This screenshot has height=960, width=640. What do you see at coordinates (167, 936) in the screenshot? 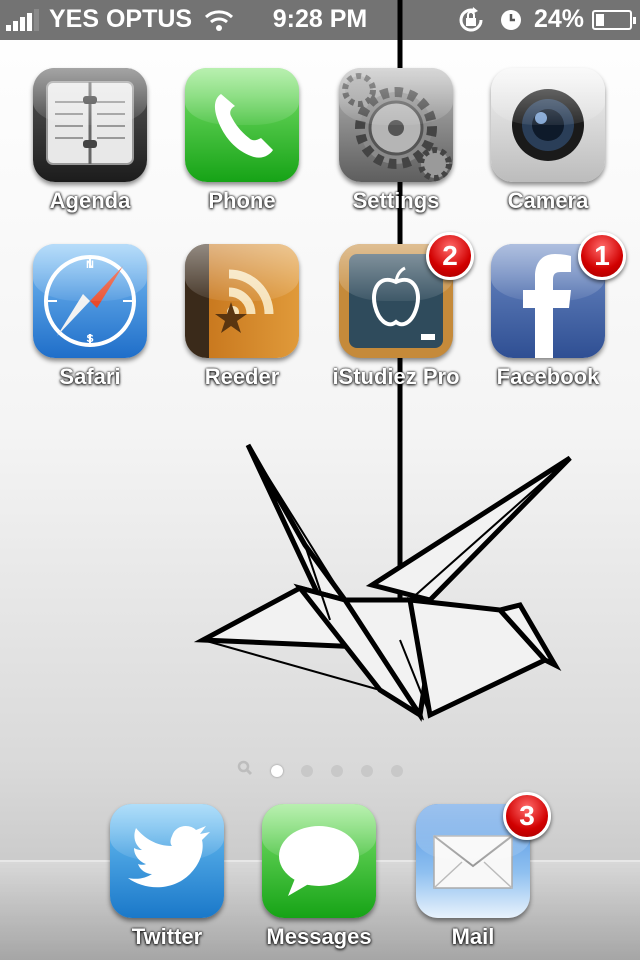
I see `app-label: Twitter` at bounding box center [167, 936].